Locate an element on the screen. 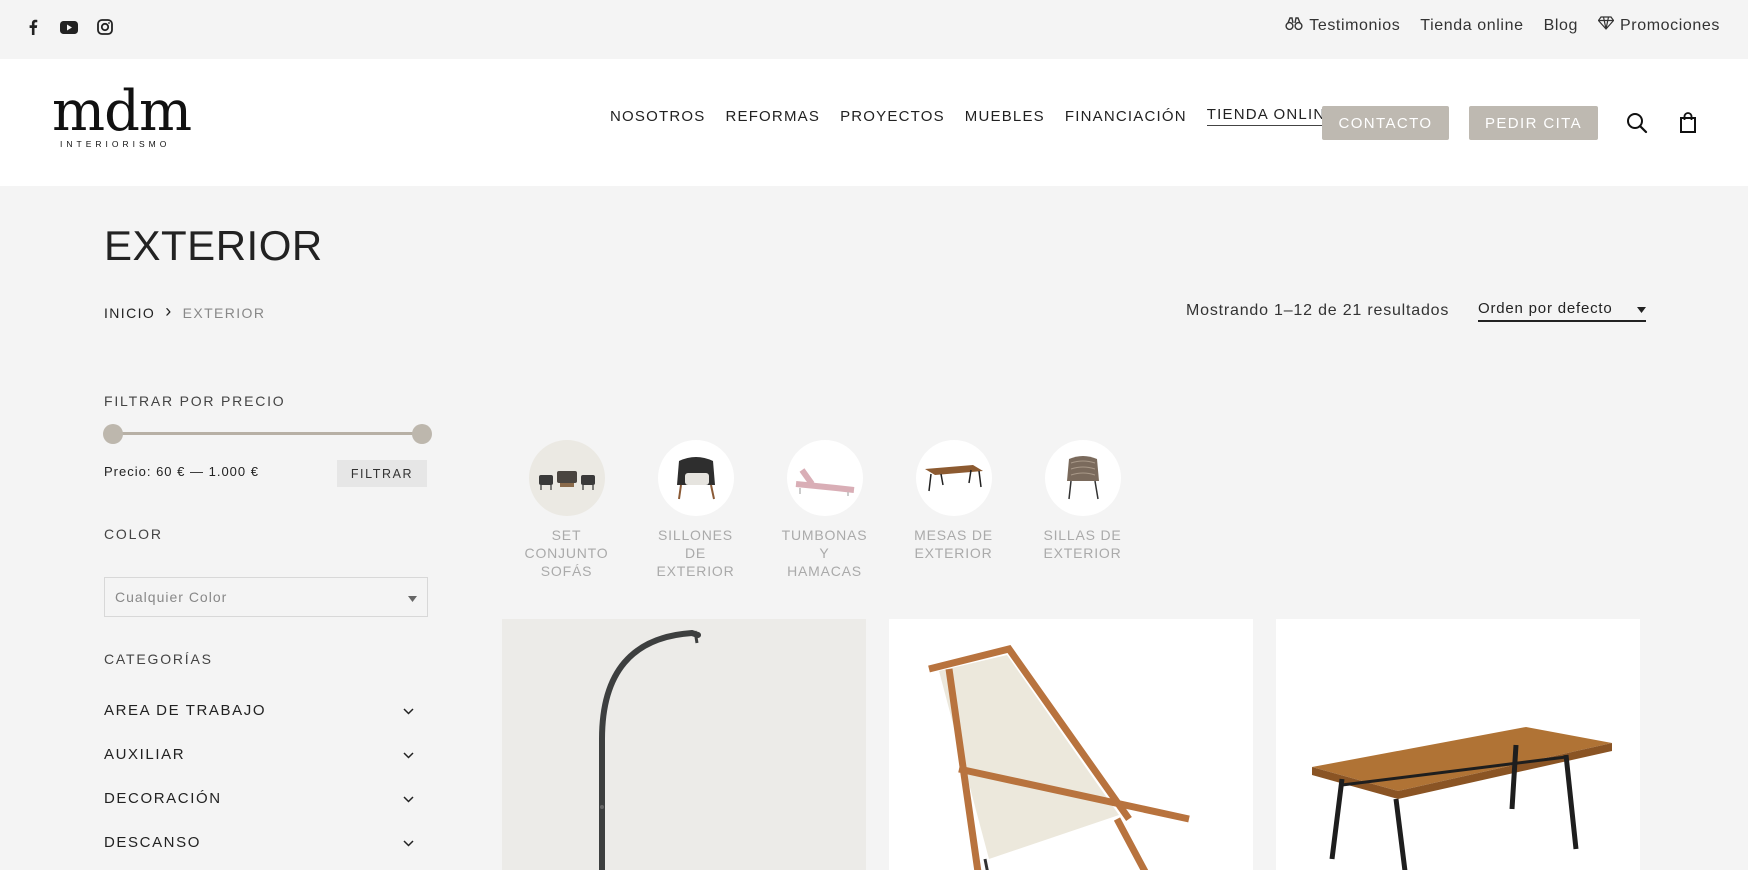  nav-proyectos: PROYECTOS is located at coordinates (892, 116).